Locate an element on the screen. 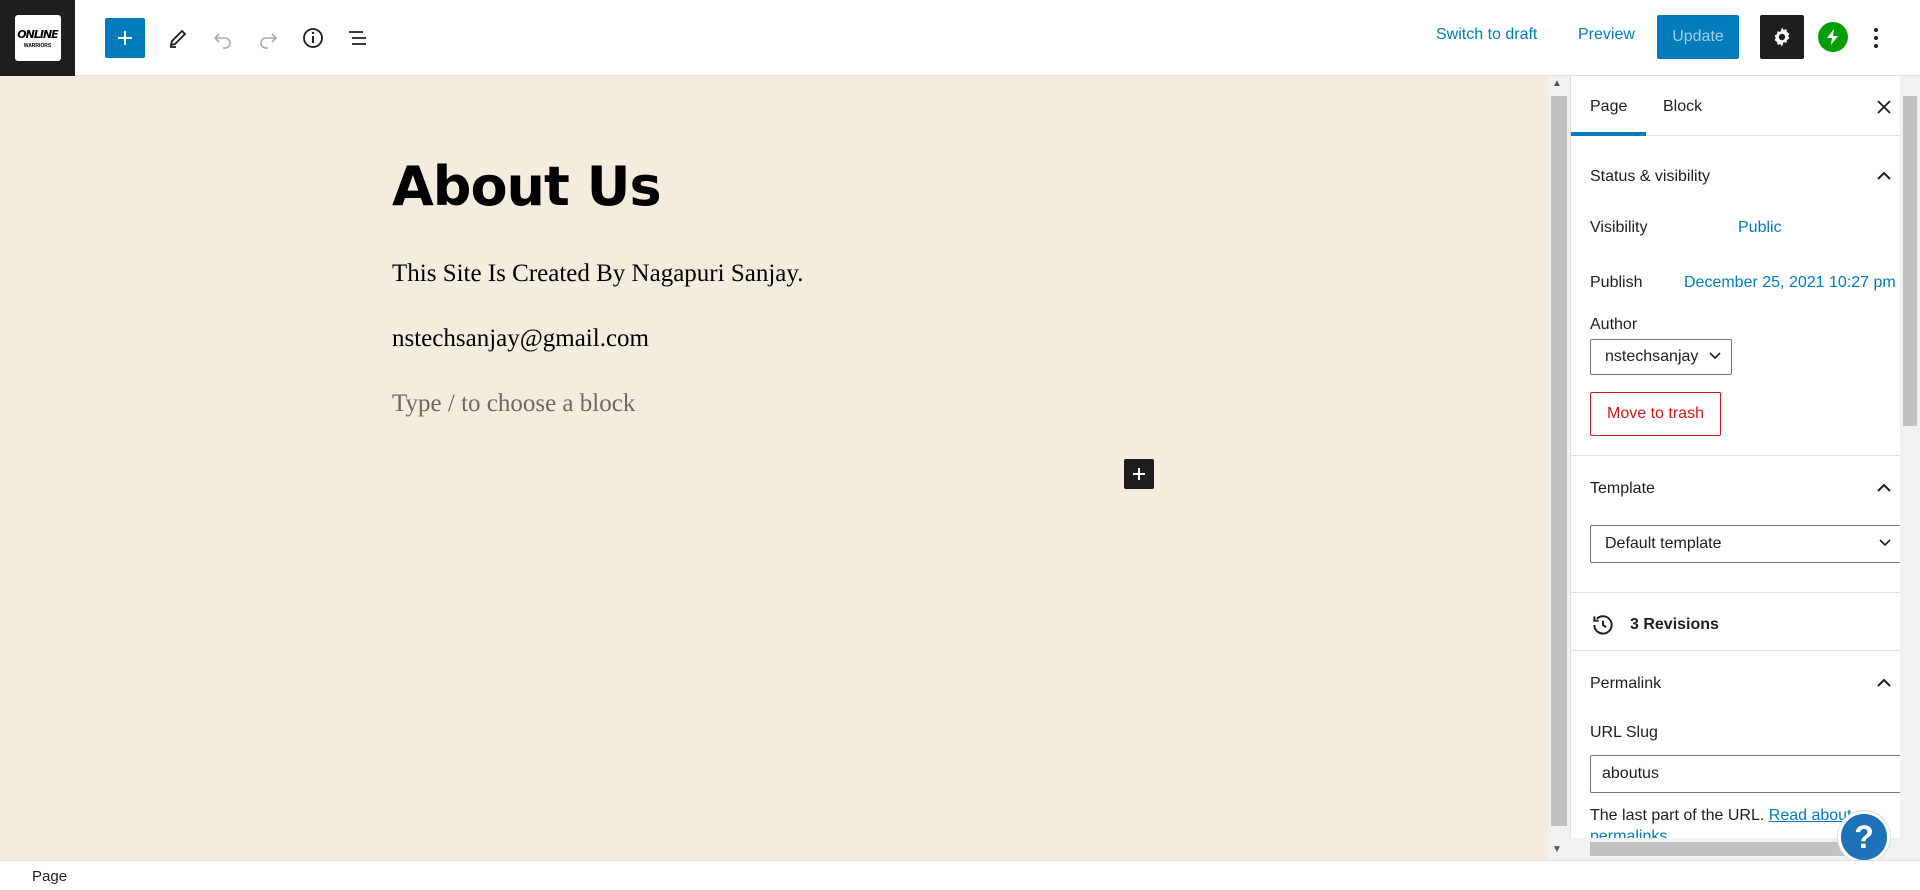 Image resolution: width=1920 pixels, height=890 pixels. visibility-toggle: Public is located at coordinates (1760, 228).